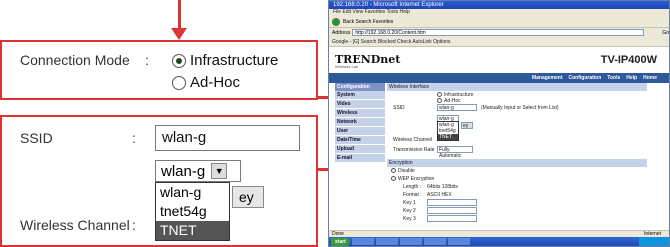 This screenshot has height=247, width=670. What do you see at coordinates (215, 82) in the screenshot?
I see `radio-label: Ad-Hoc` at bounding box center [215, 82].